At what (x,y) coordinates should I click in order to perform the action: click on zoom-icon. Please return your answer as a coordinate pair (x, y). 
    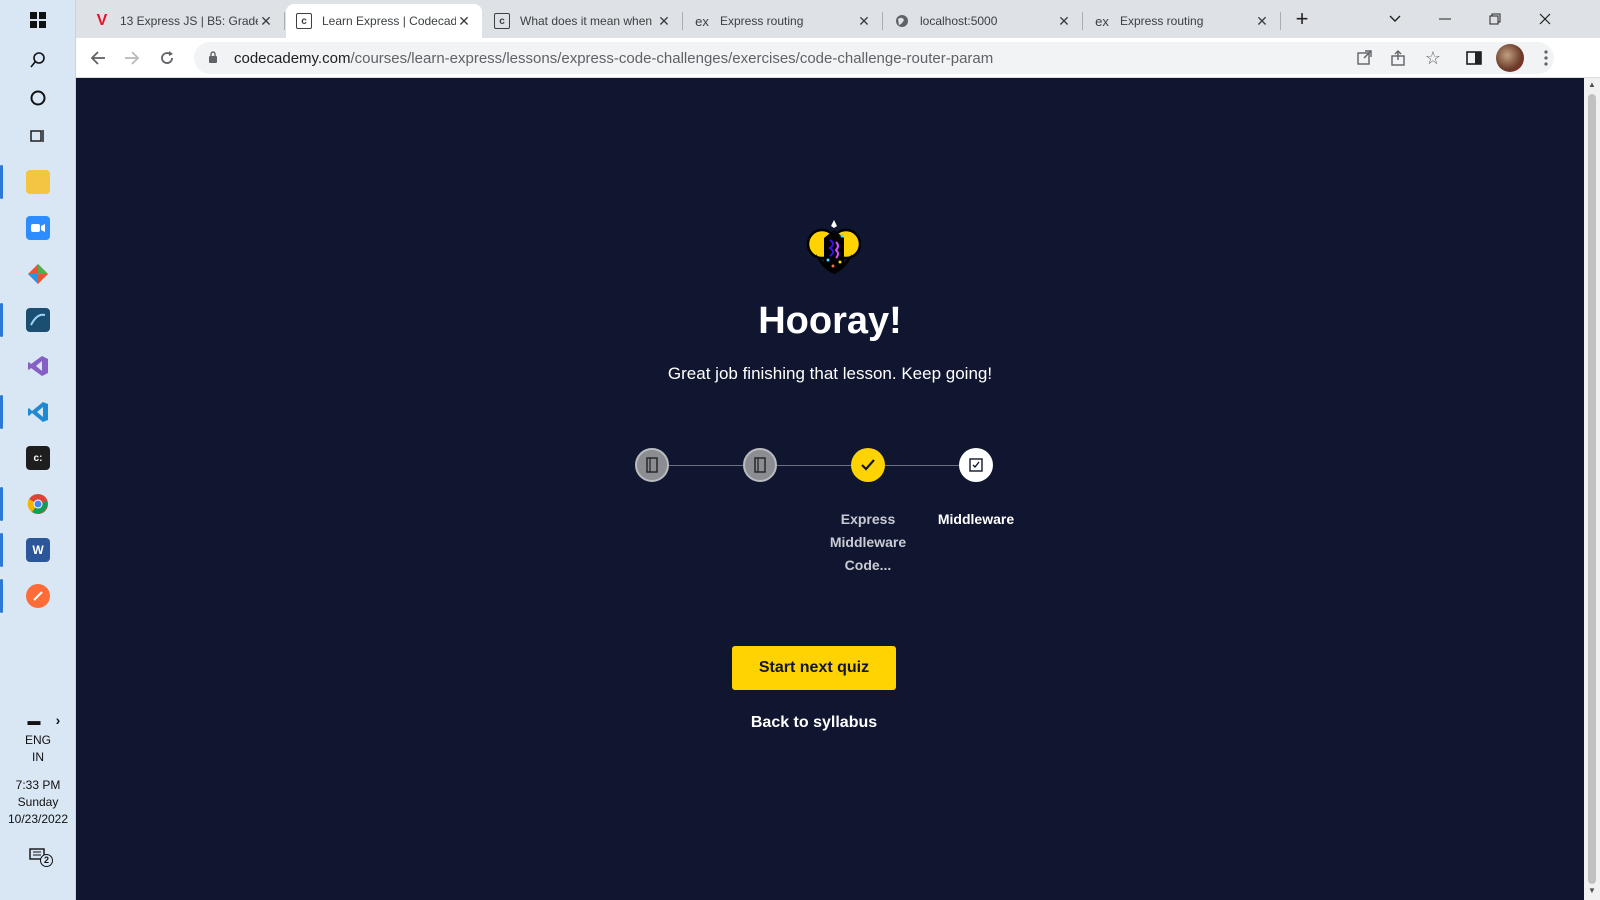
    Looking at the image, I should click on (38, 228).